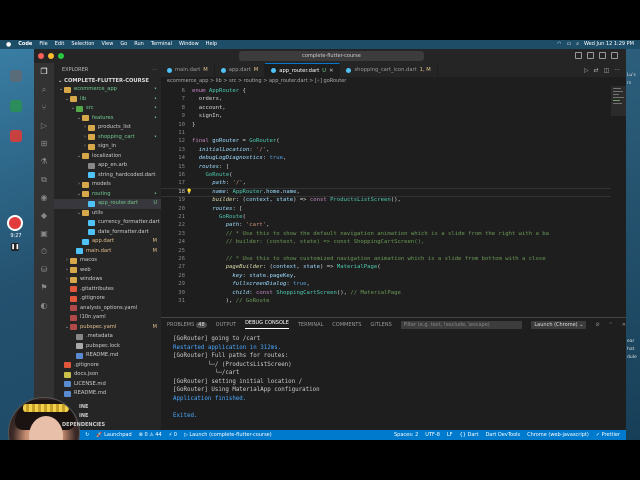  What do you see at coordinates (107, 195) in the screenshot?
I see `folder-item: ⌄ routing •` at bounding box center [107, 195].